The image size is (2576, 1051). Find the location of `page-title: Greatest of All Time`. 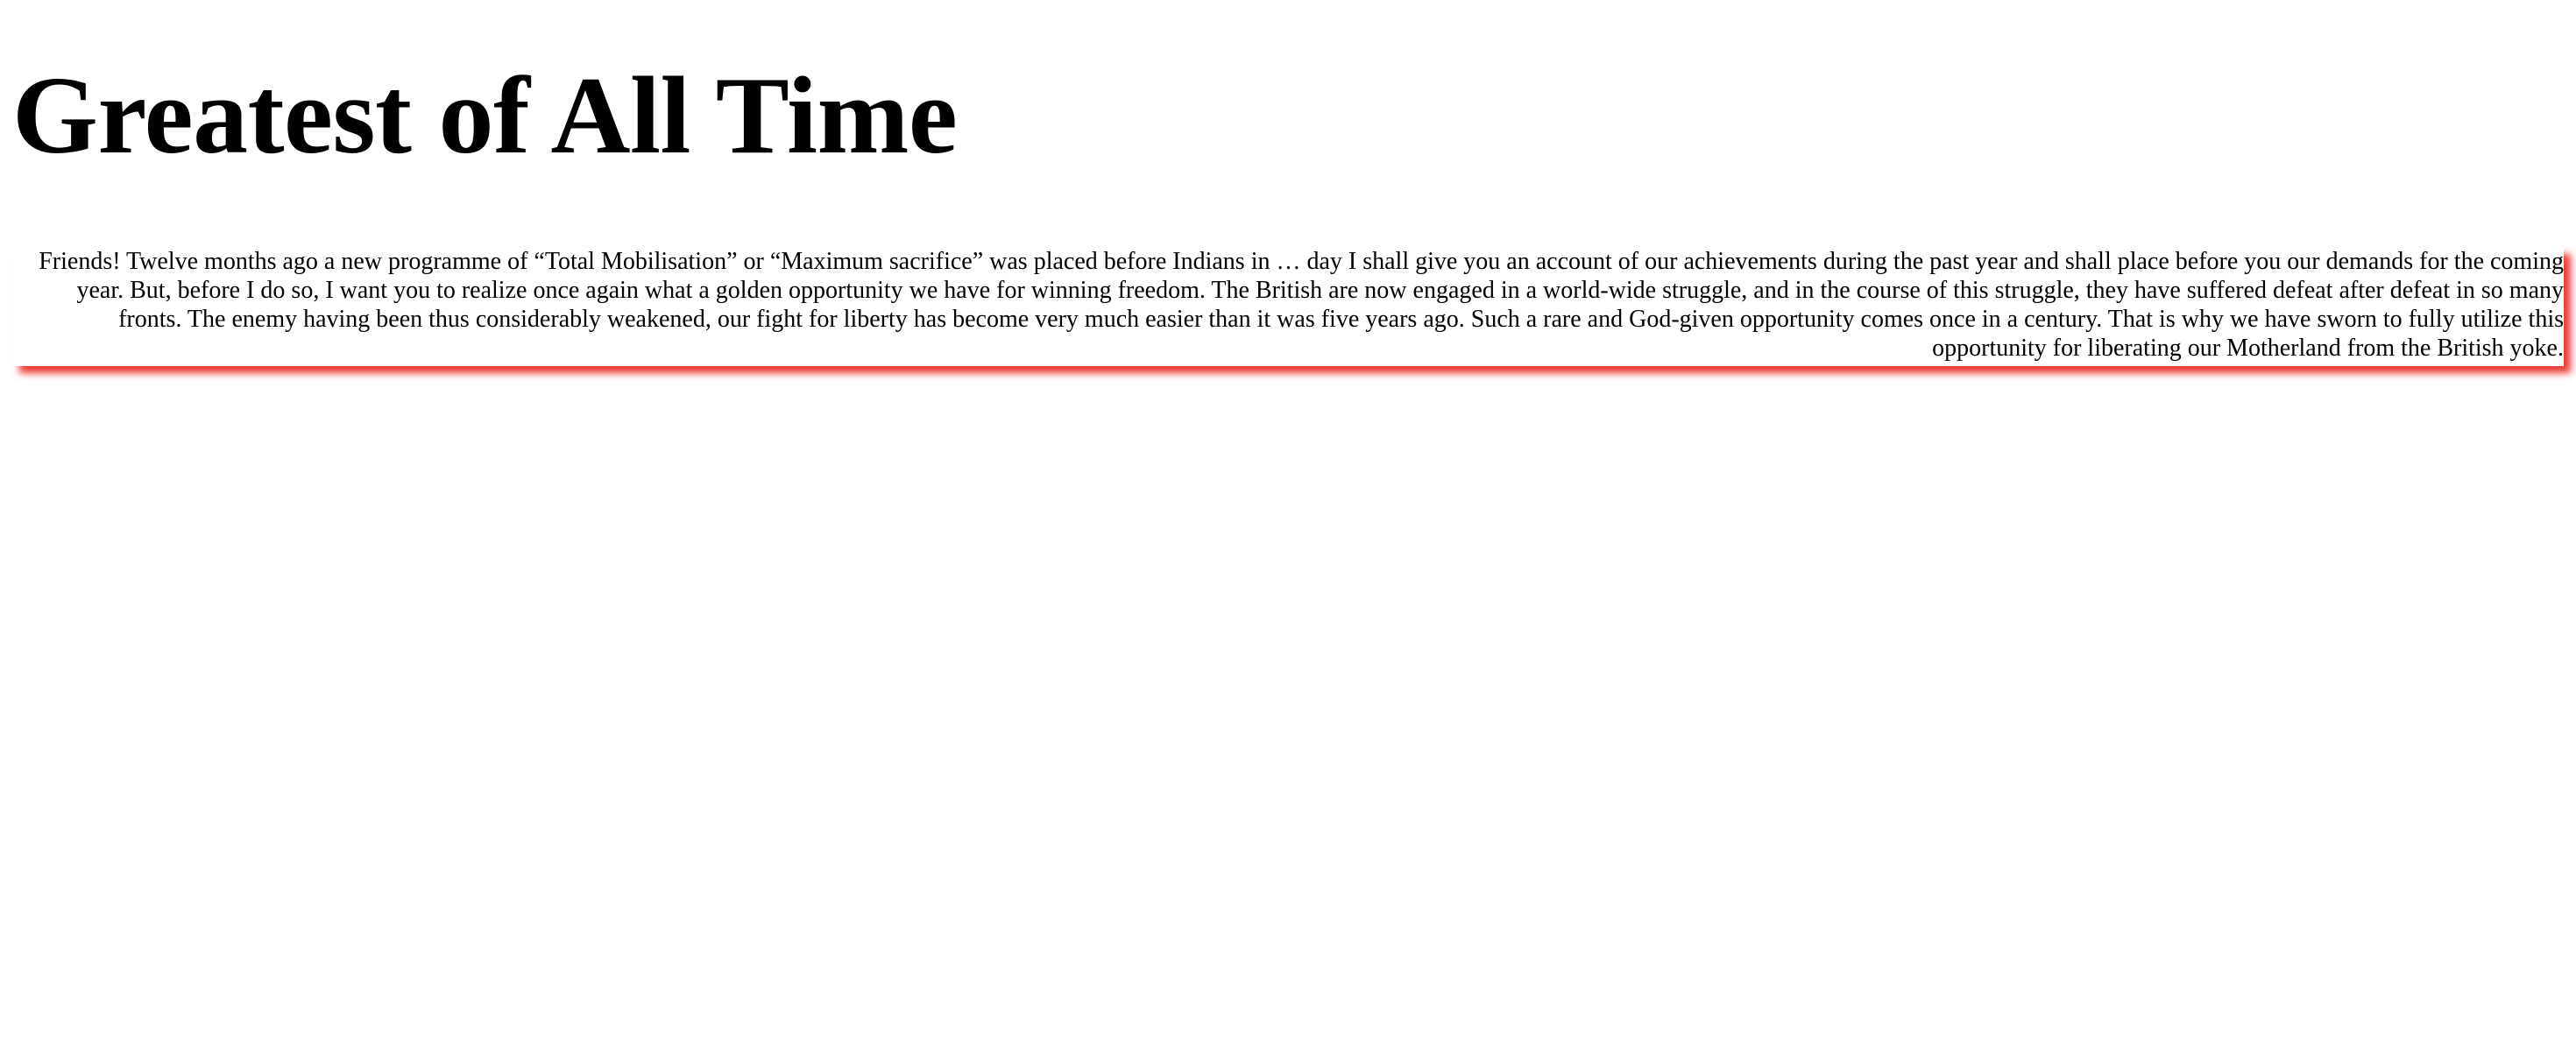

page-title: Greatest of All Time is located at coordinates (485, 116).